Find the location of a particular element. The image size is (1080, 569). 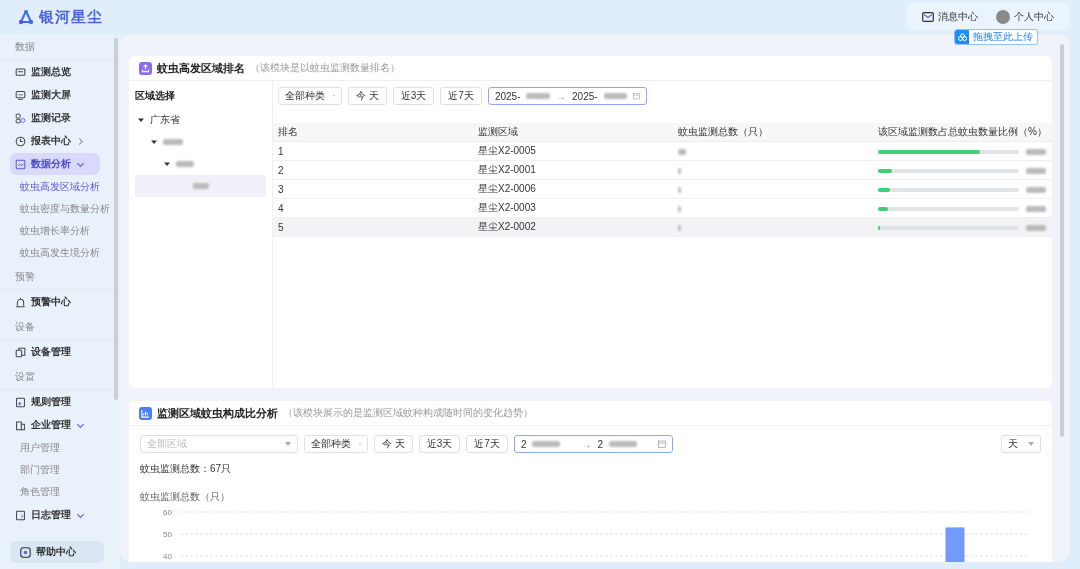

table-cell: 2 is located at coordinates (281, 170).